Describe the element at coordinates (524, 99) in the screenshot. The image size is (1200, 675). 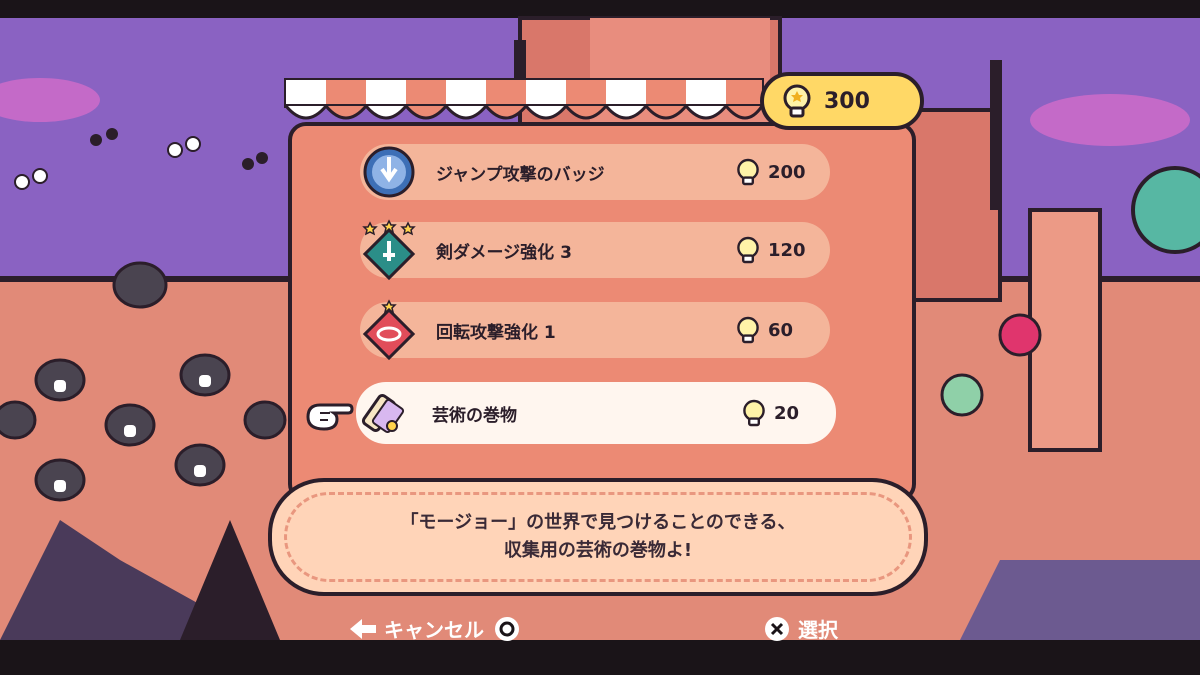
I see `shop-awning` at that location.